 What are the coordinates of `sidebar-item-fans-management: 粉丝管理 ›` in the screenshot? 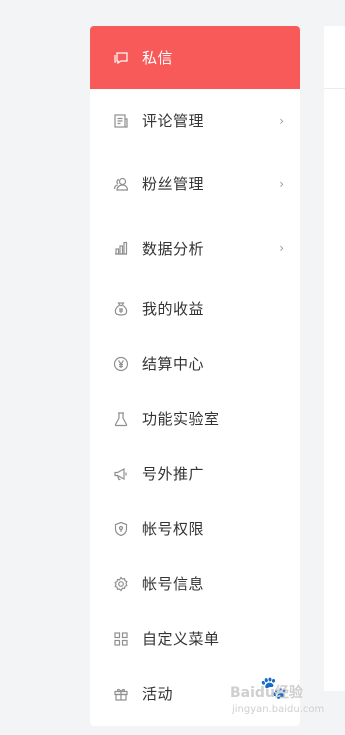 It's located at (195, 183).